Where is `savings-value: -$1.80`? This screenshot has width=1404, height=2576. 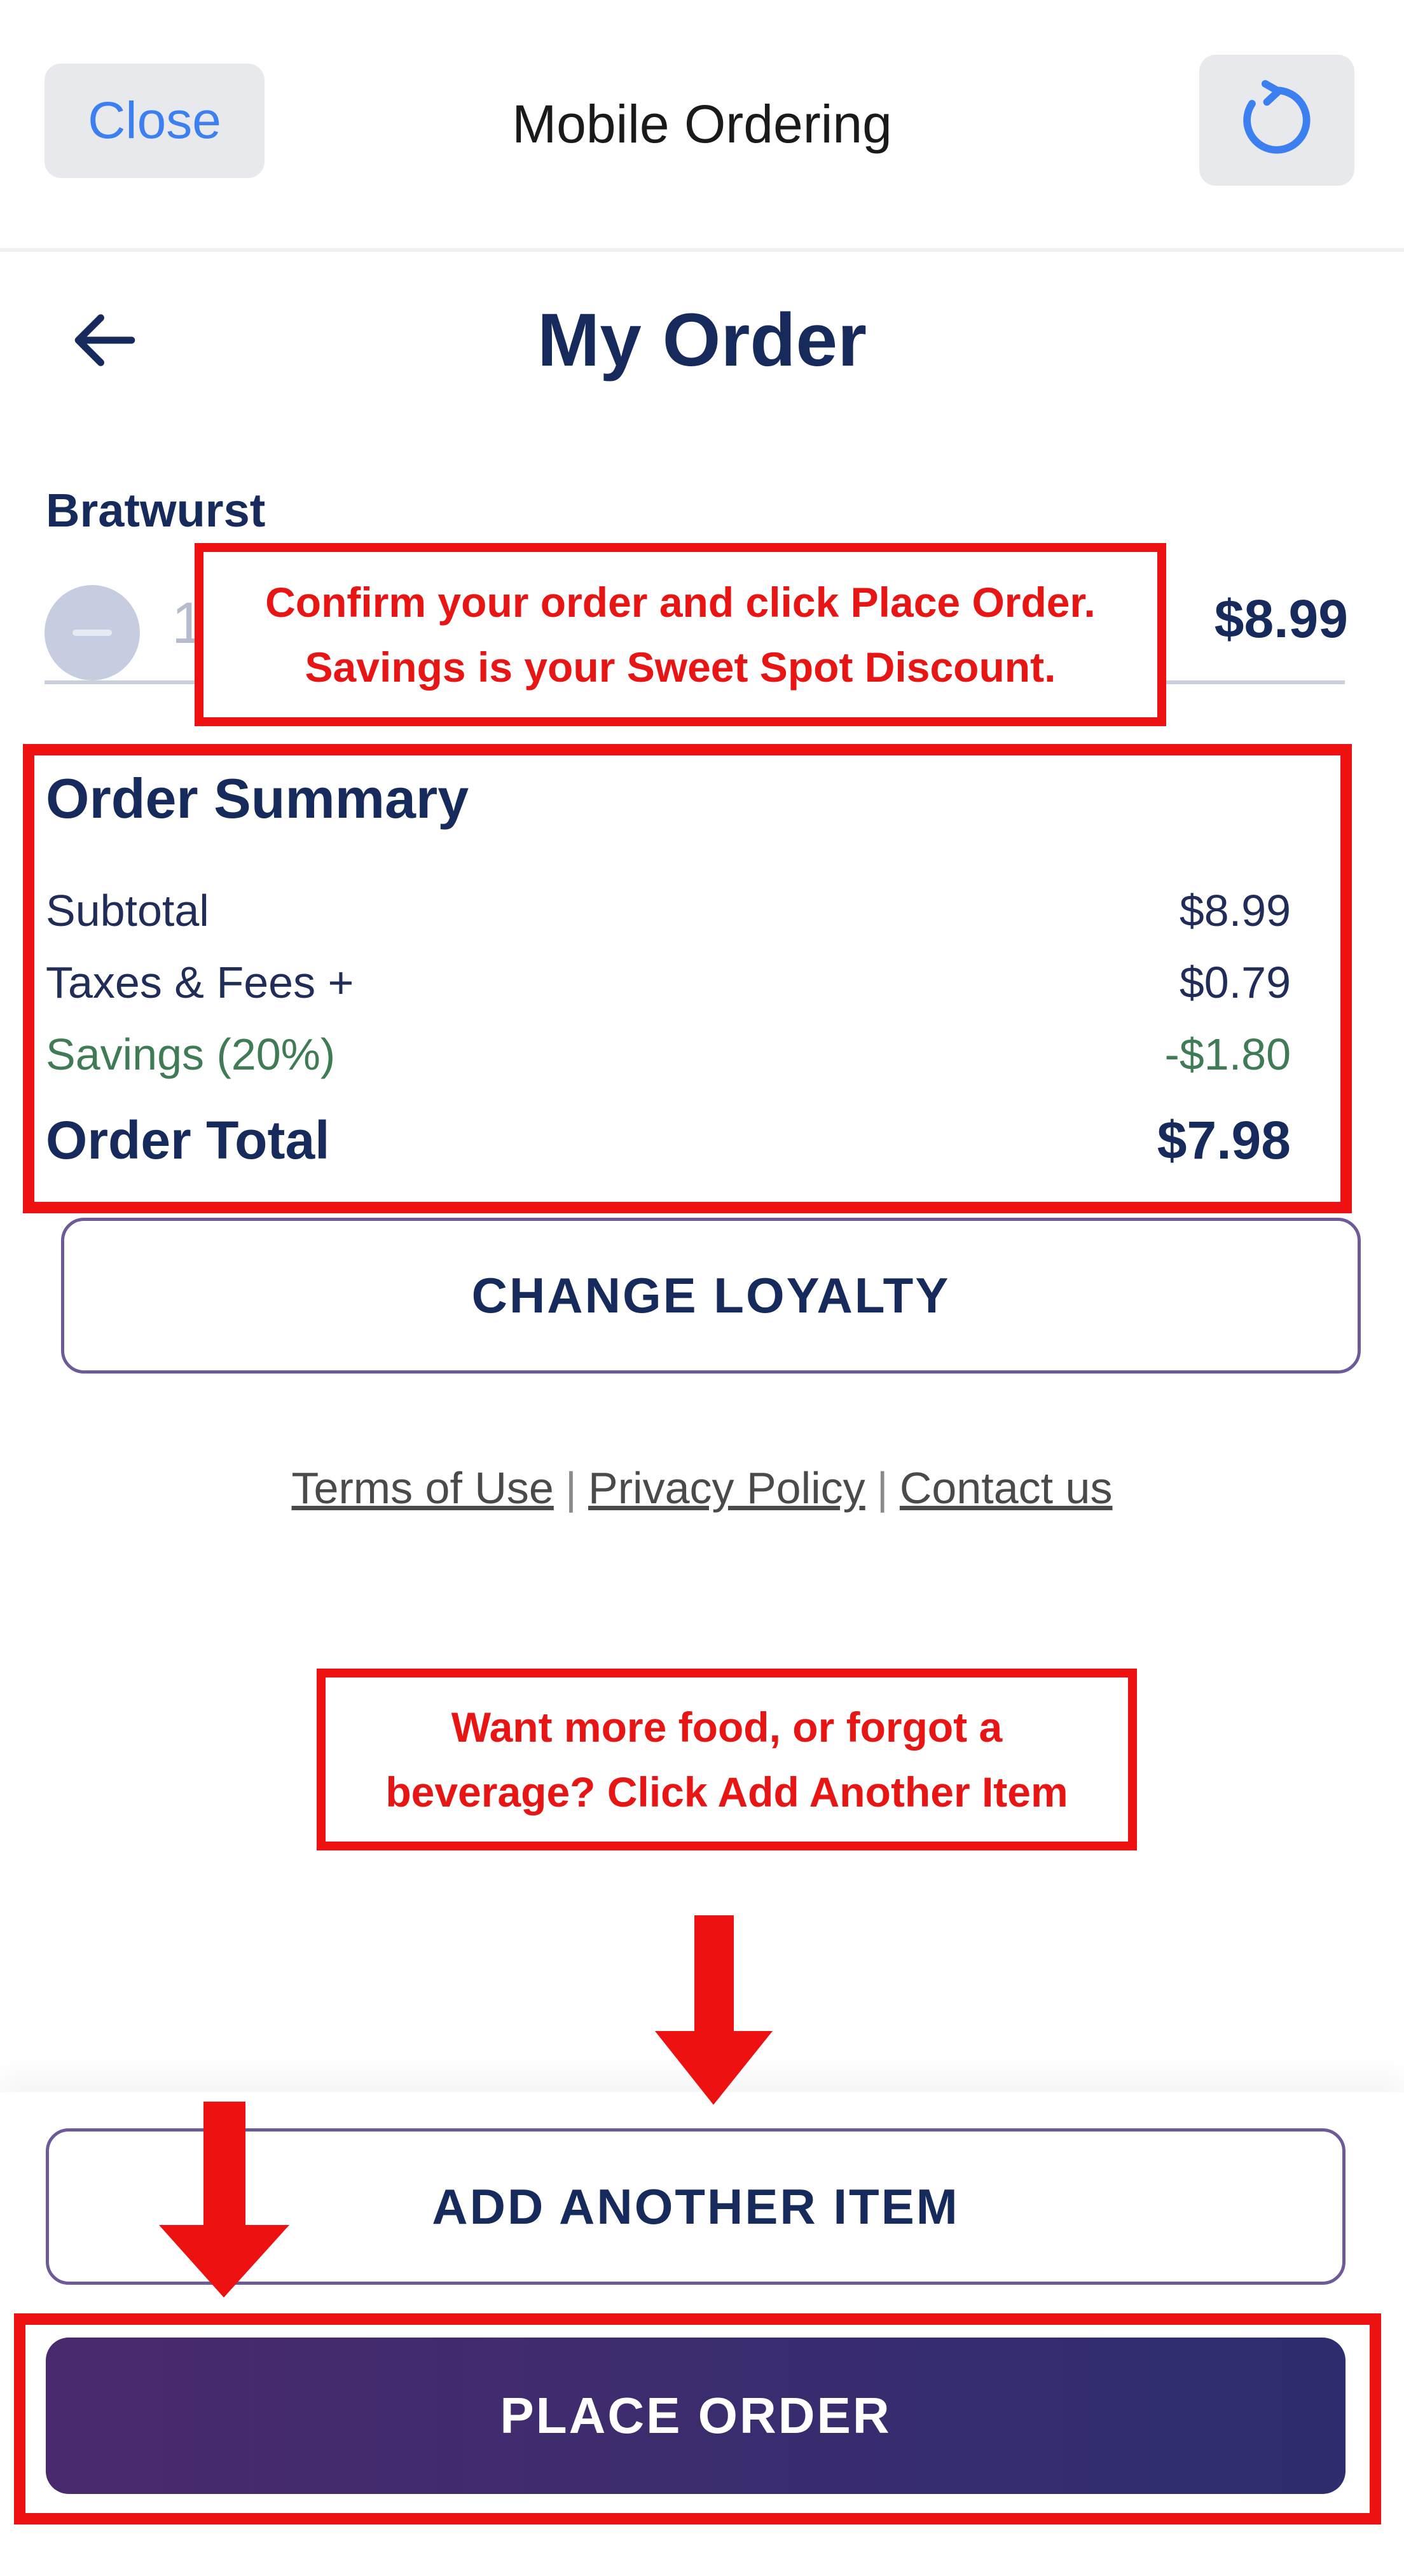
savings-value: -$1.80 is located at coordinates (1227, 1054).